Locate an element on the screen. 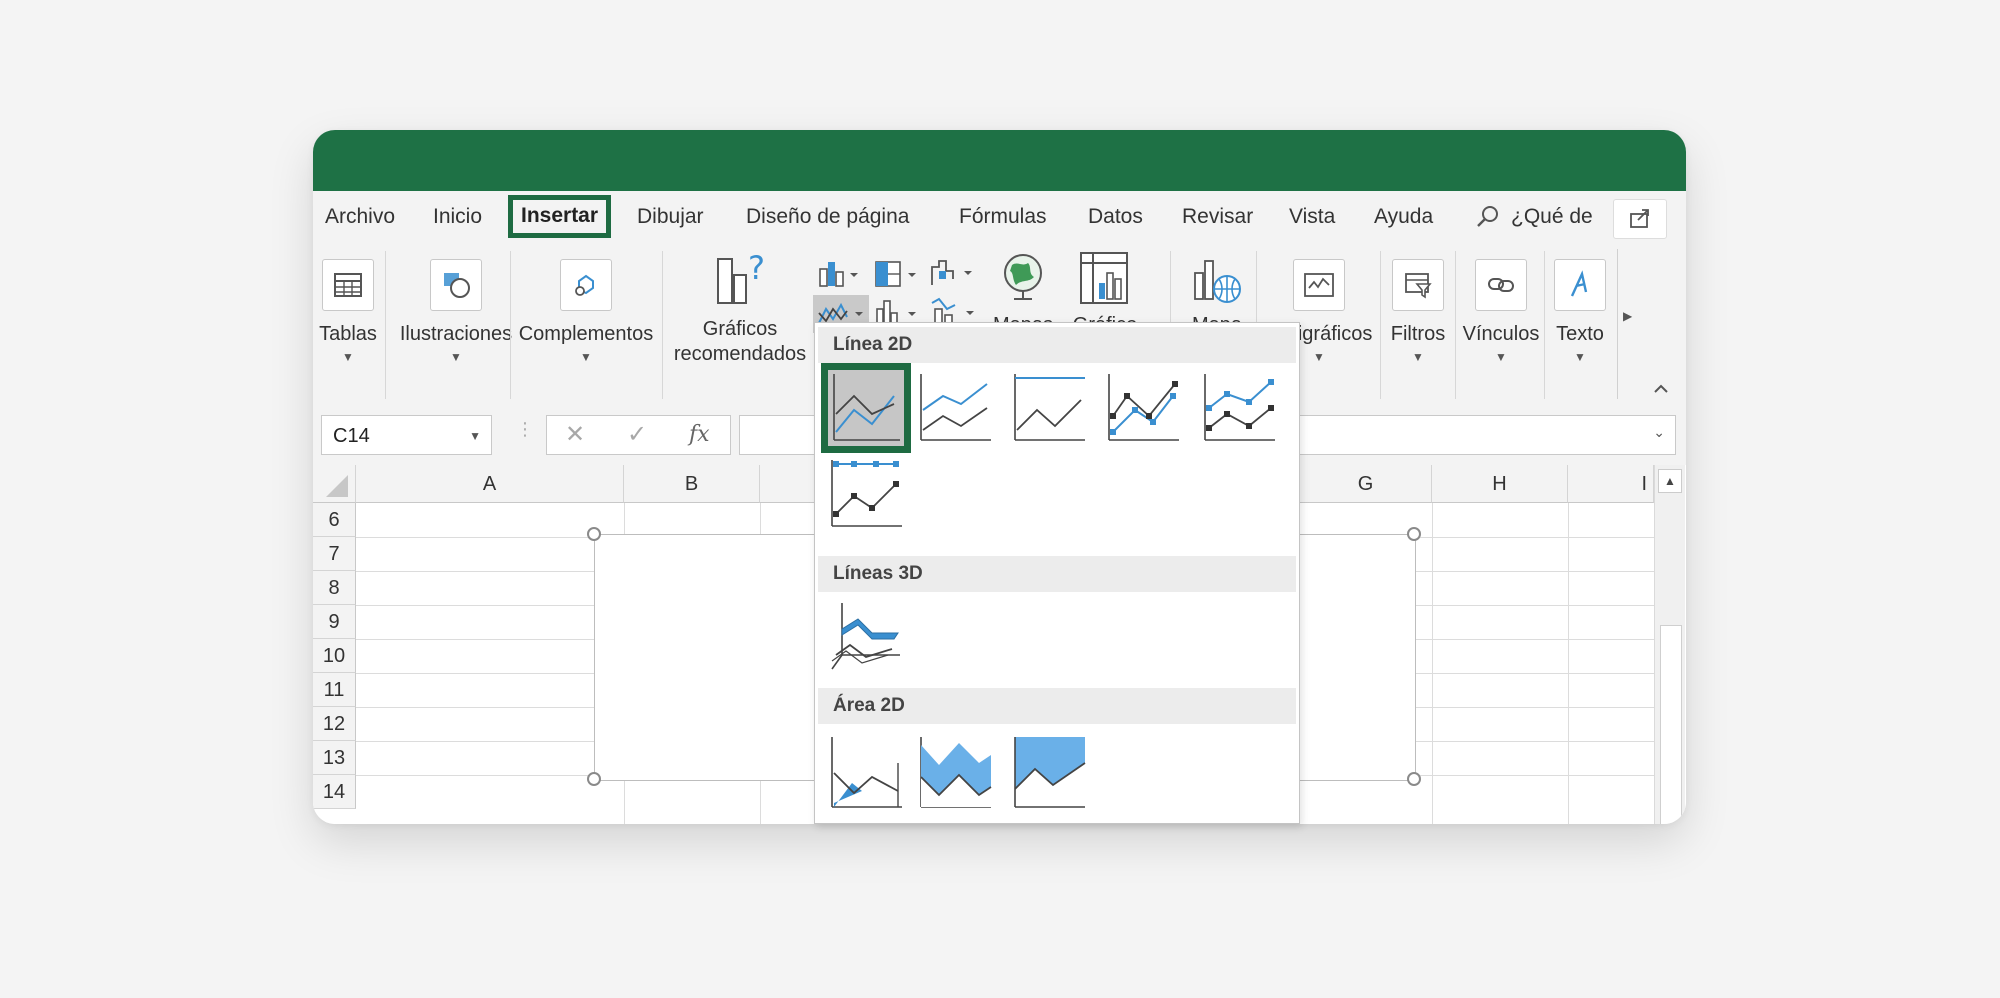 The image size is (2000, 998). row-header-6: 6 is located at coordinates (334, 520).